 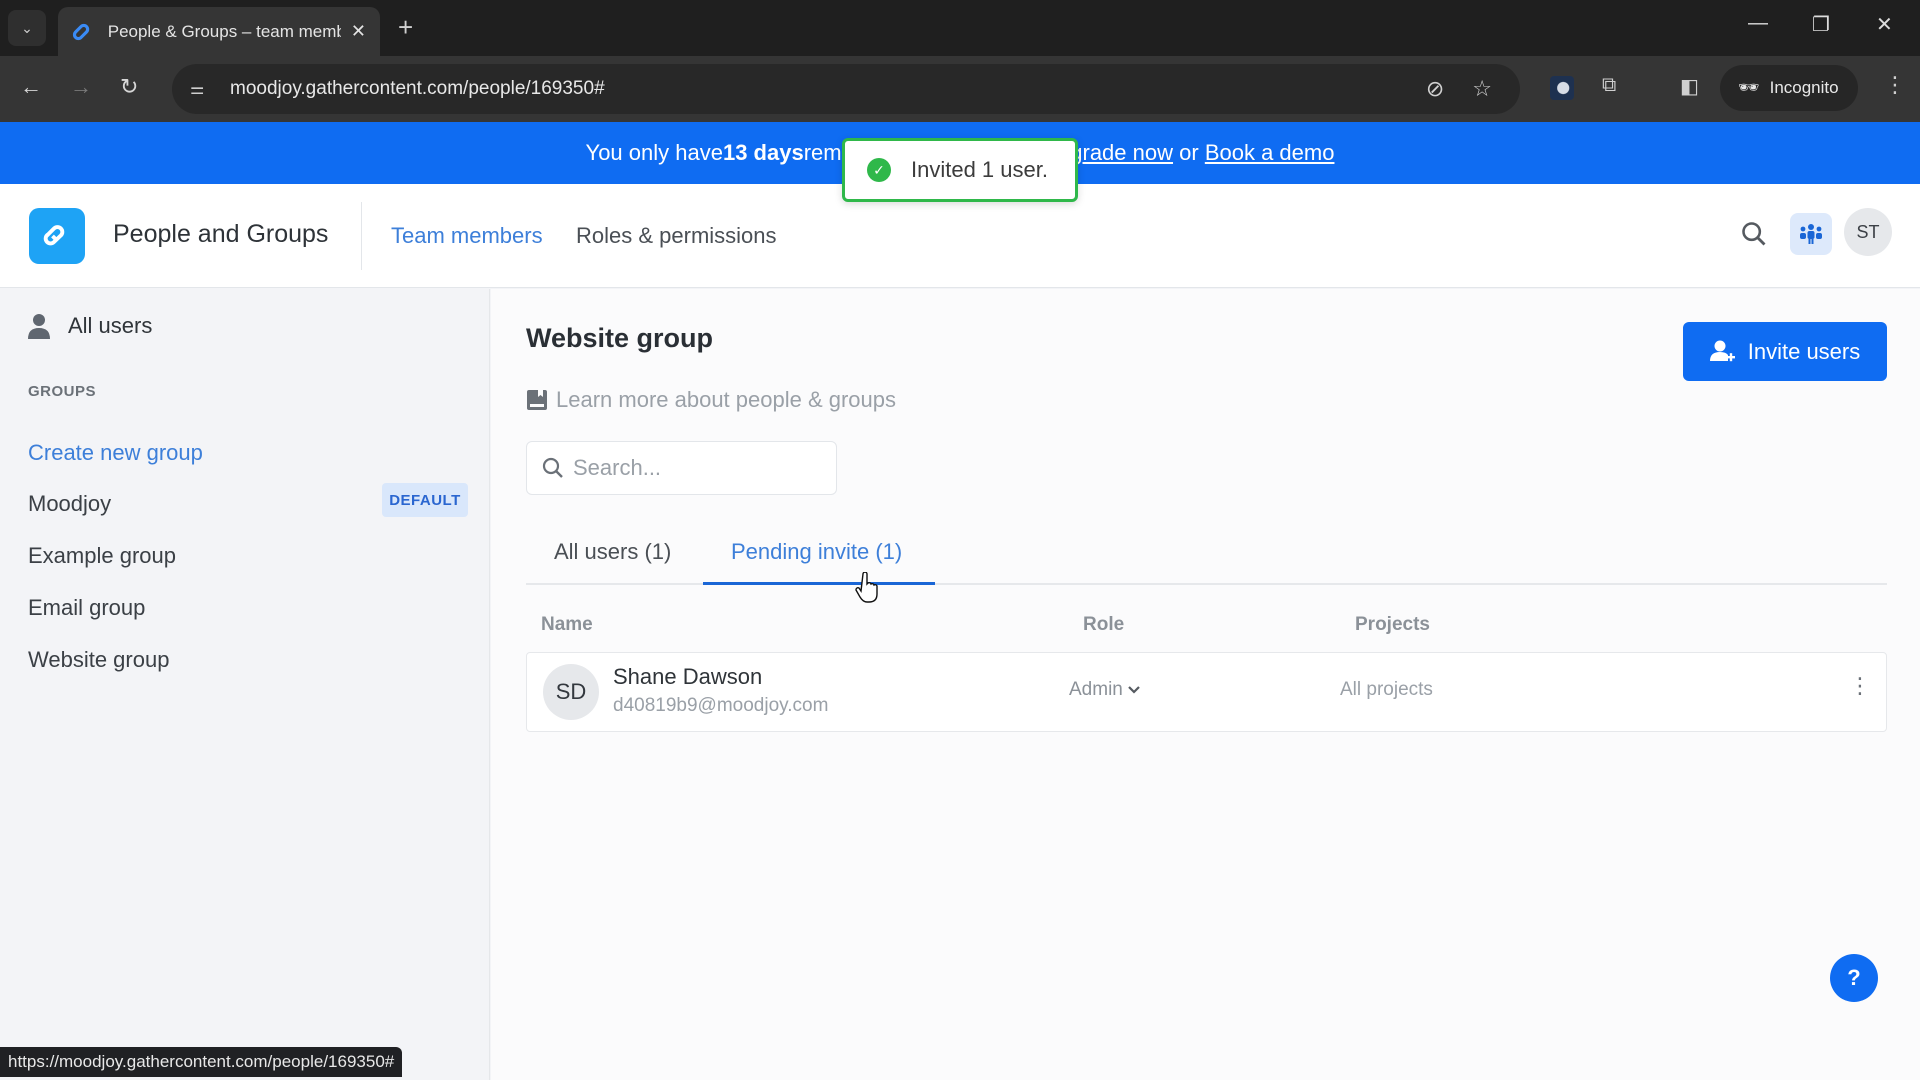 I want to click on user-icon, so click(x=39, y=326).